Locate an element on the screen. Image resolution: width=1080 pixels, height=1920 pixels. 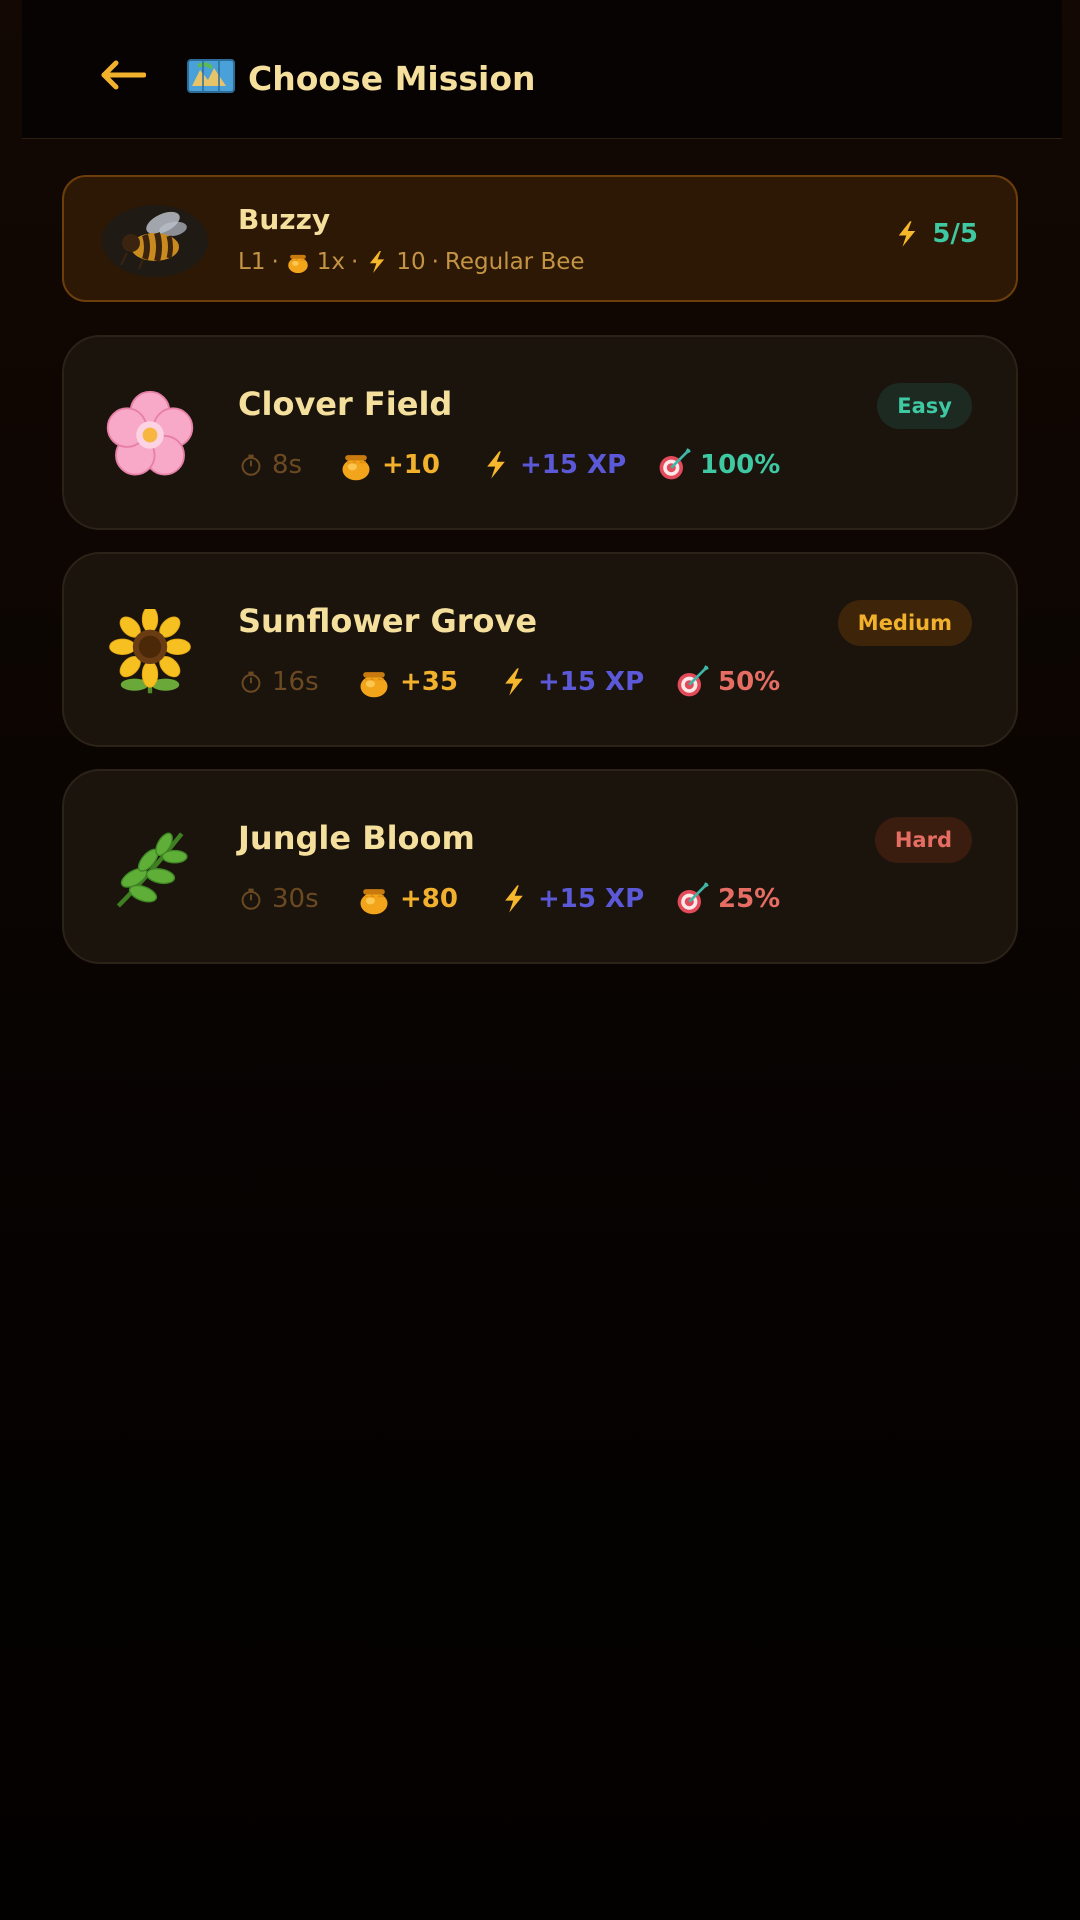
honey-reward-value: +35 is located at coordinates (429, 682).